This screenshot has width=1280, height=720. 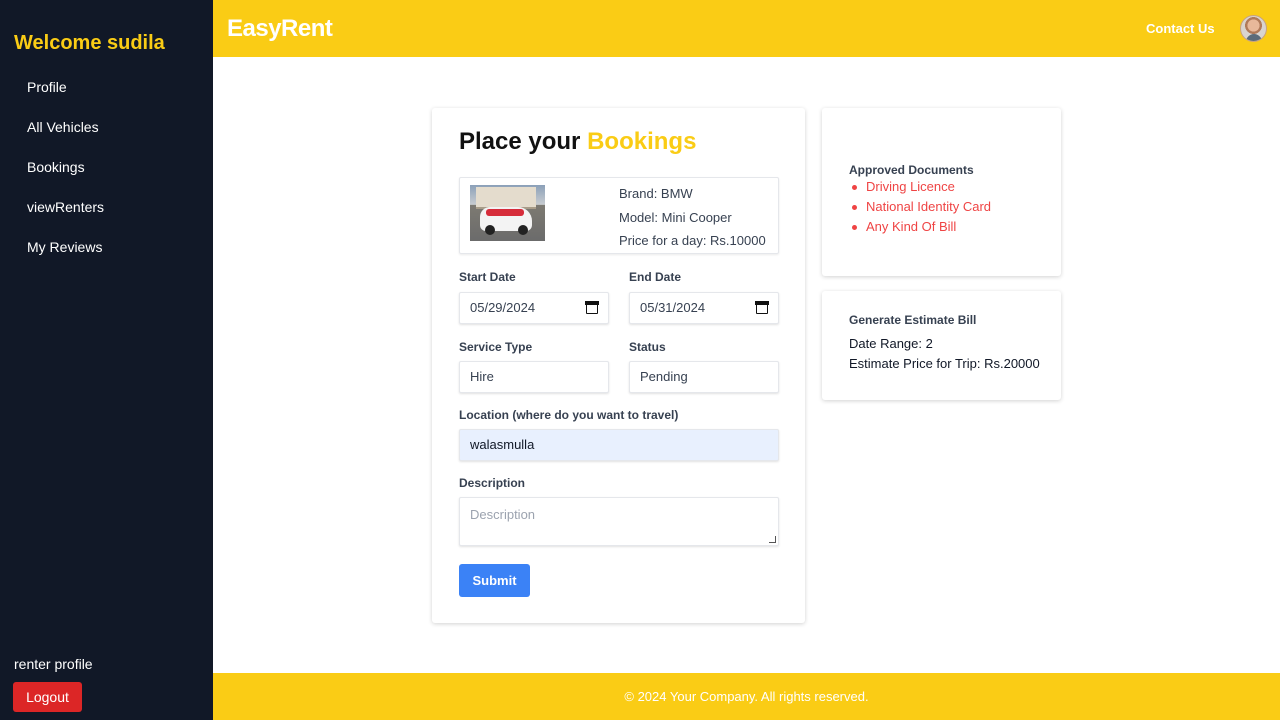 What do you see at coordinates (503, 514) in the screenshot?
I see `description-placeholder: Description` at bounding box center [503, 514].